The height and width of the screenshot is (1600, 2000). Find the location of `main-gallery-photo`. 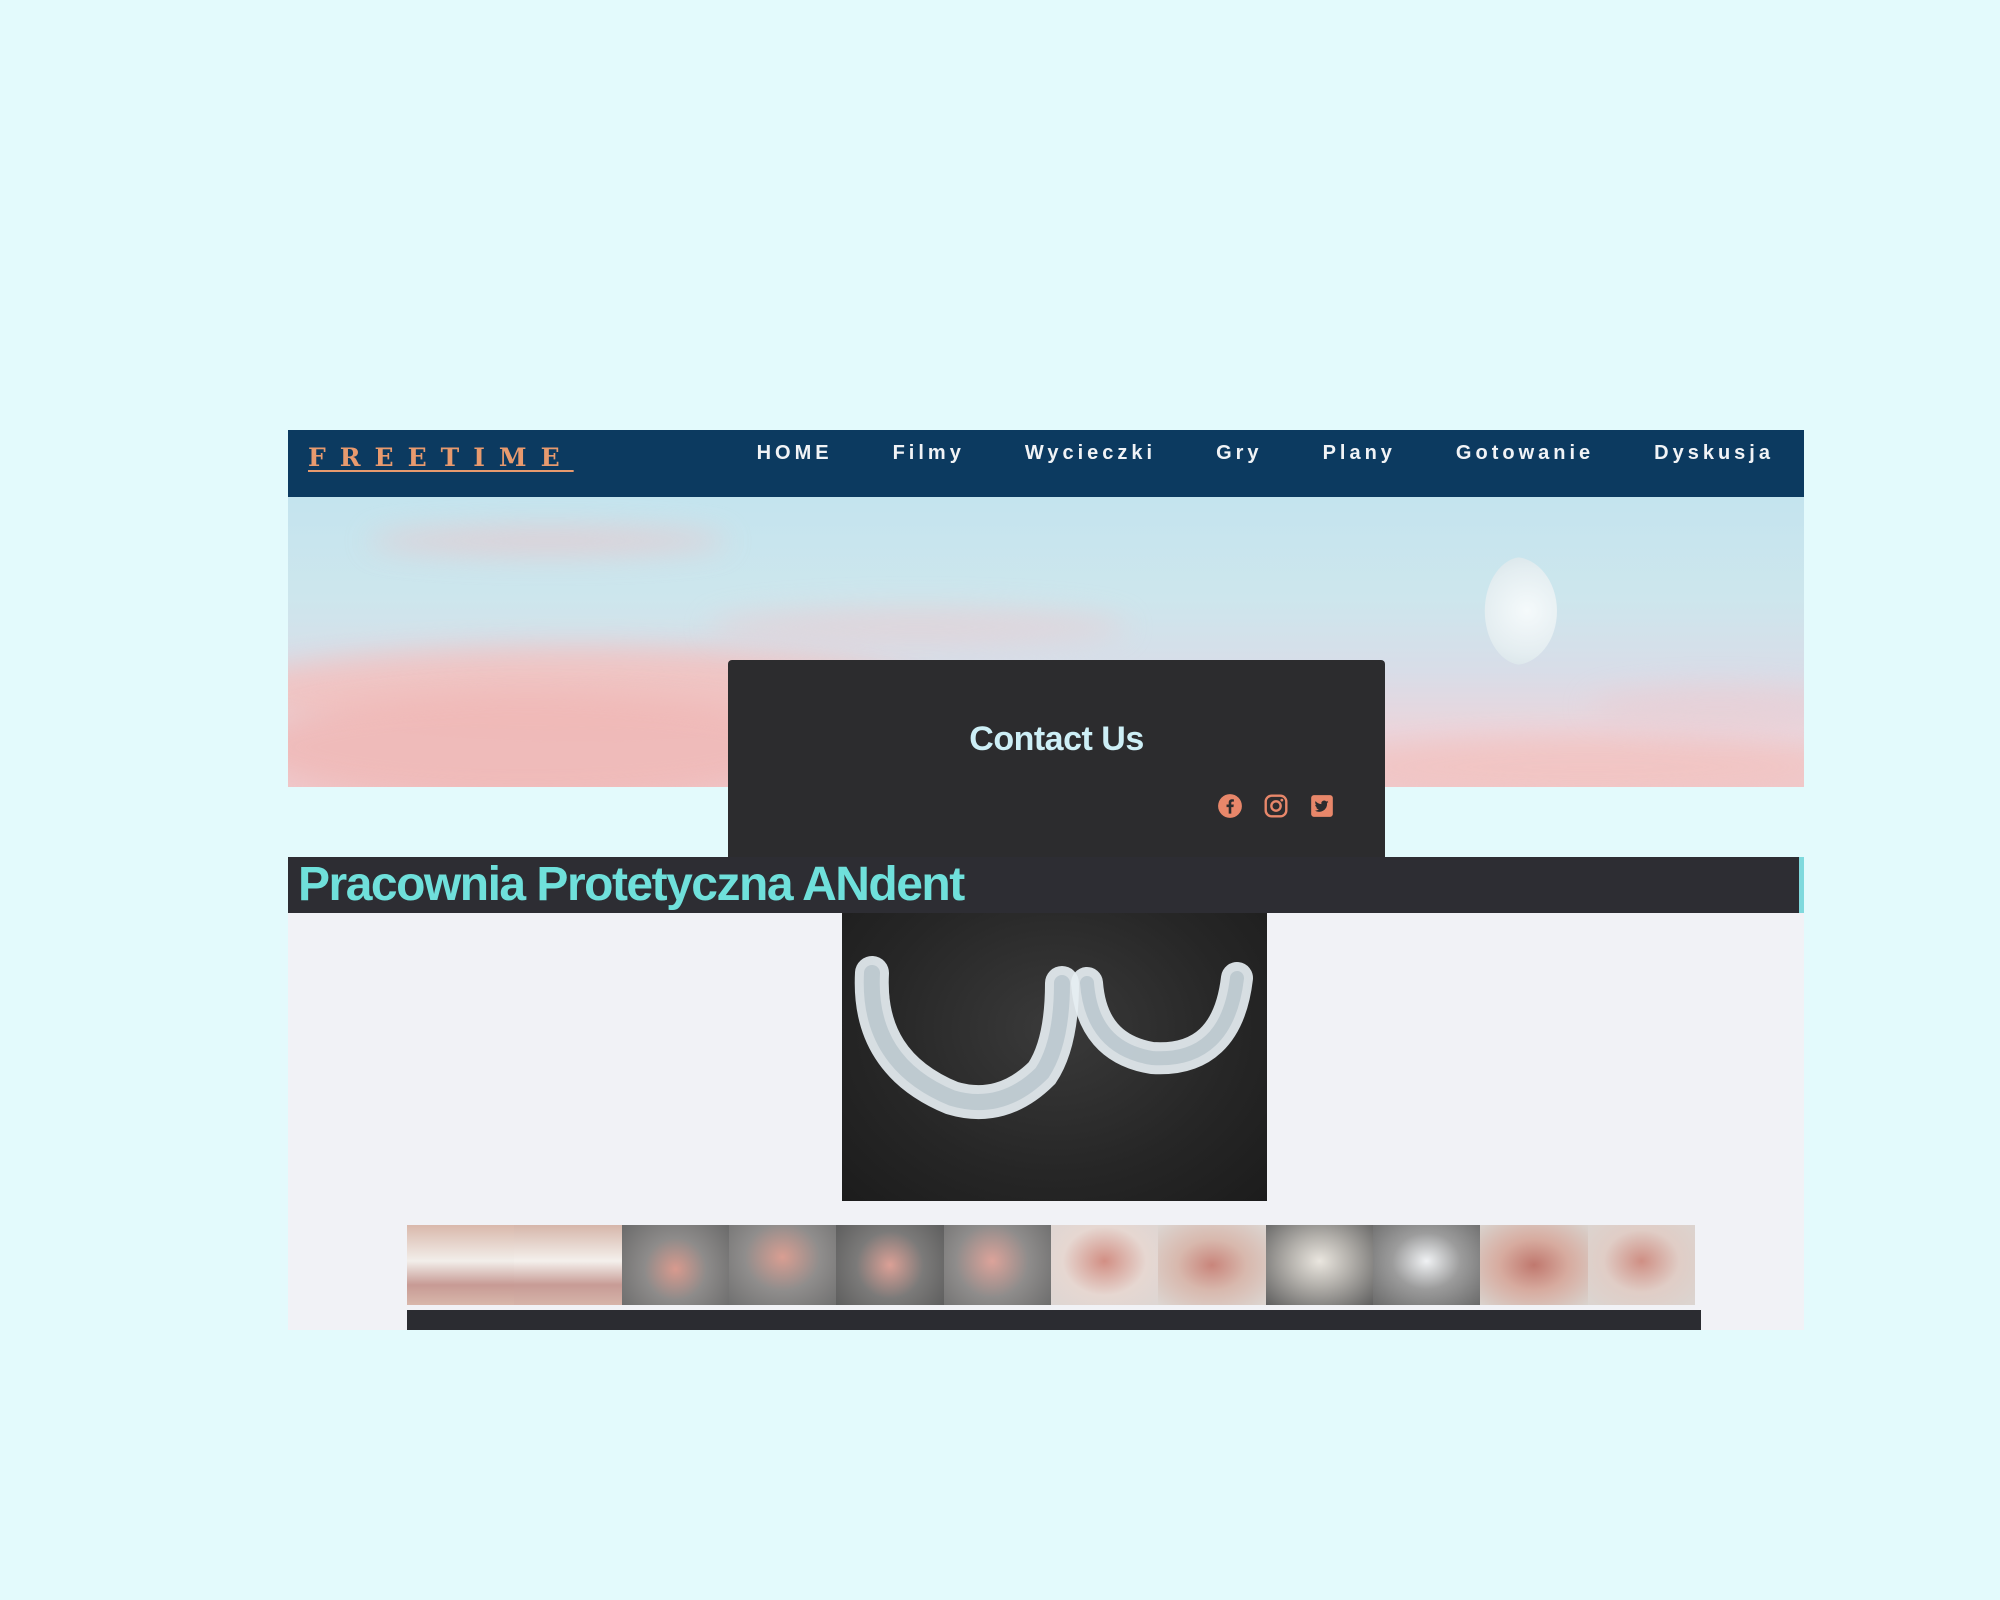

main-gallery-photo is located at coordinates (1054, 1057).